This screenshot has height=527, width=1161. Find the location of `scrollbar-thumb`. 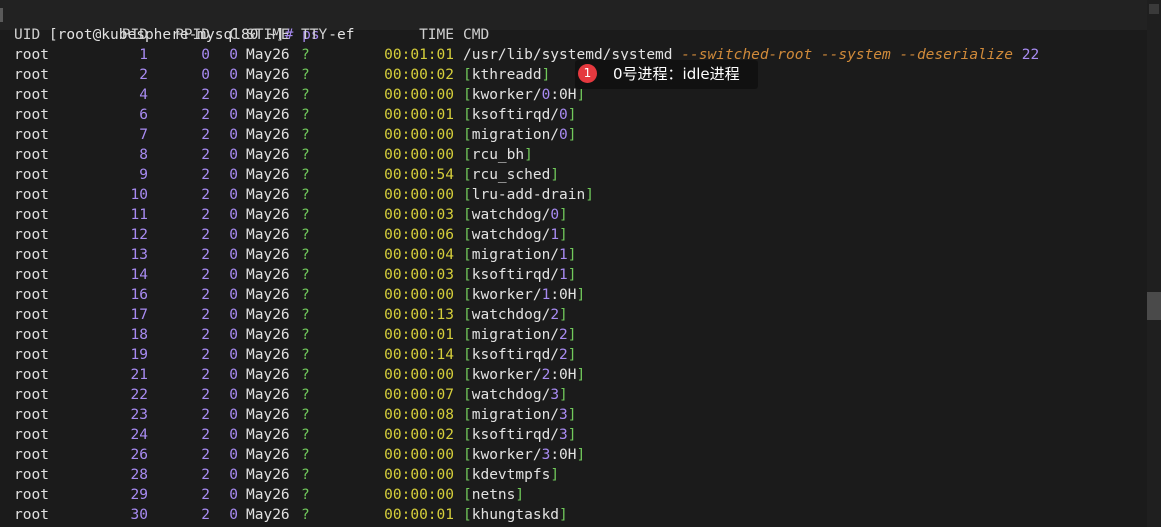

scrollbar-thumb is located at coordinates (1154, 306).